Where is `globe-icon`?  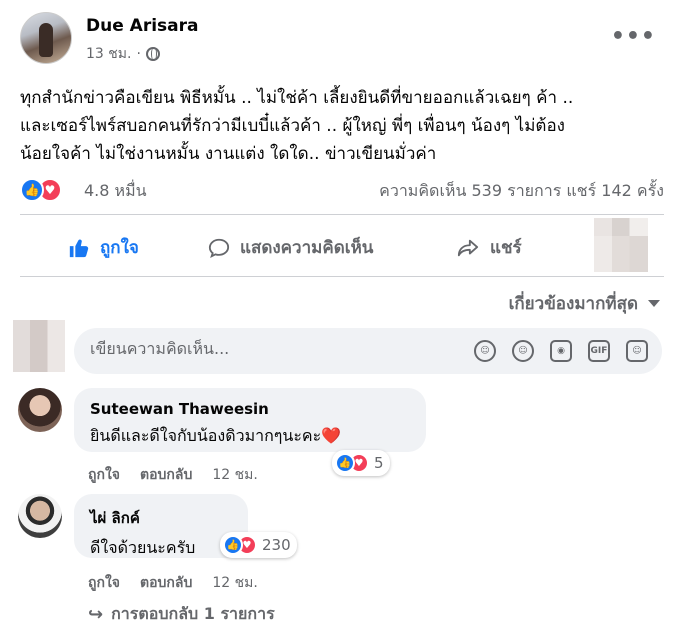
globe-icon is located at coordinates (152, 54).